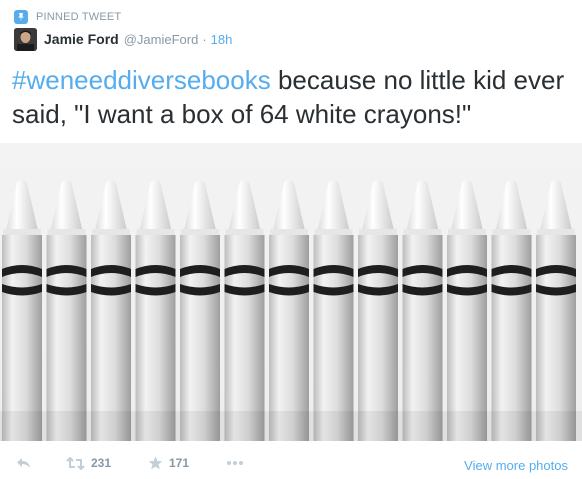 This screenshot has width=582, height=479. What do you see at coordinates (81, 39) in the screenshot?
I see `author-name: Jamie Ford` at bounding box center [81, 39].